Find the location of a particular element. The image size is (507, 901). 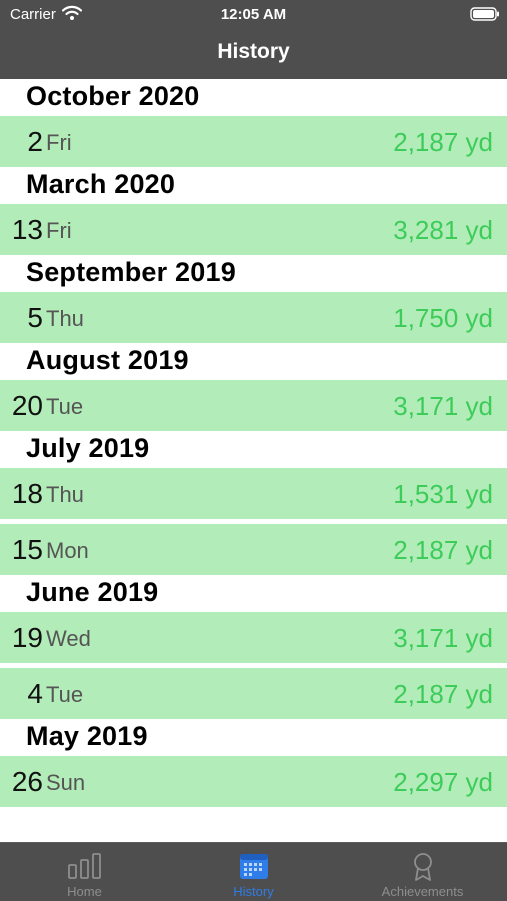

section-title: July 2019 is located at coordinates (88, 448).